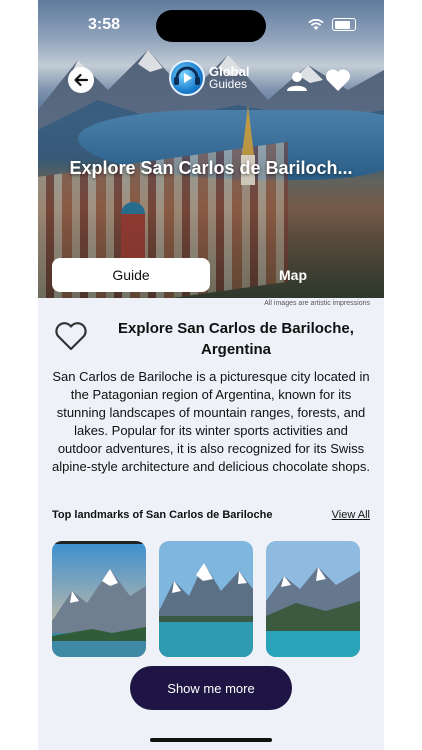  I want to click on app-logo: Global Guides, so click(209, 78).